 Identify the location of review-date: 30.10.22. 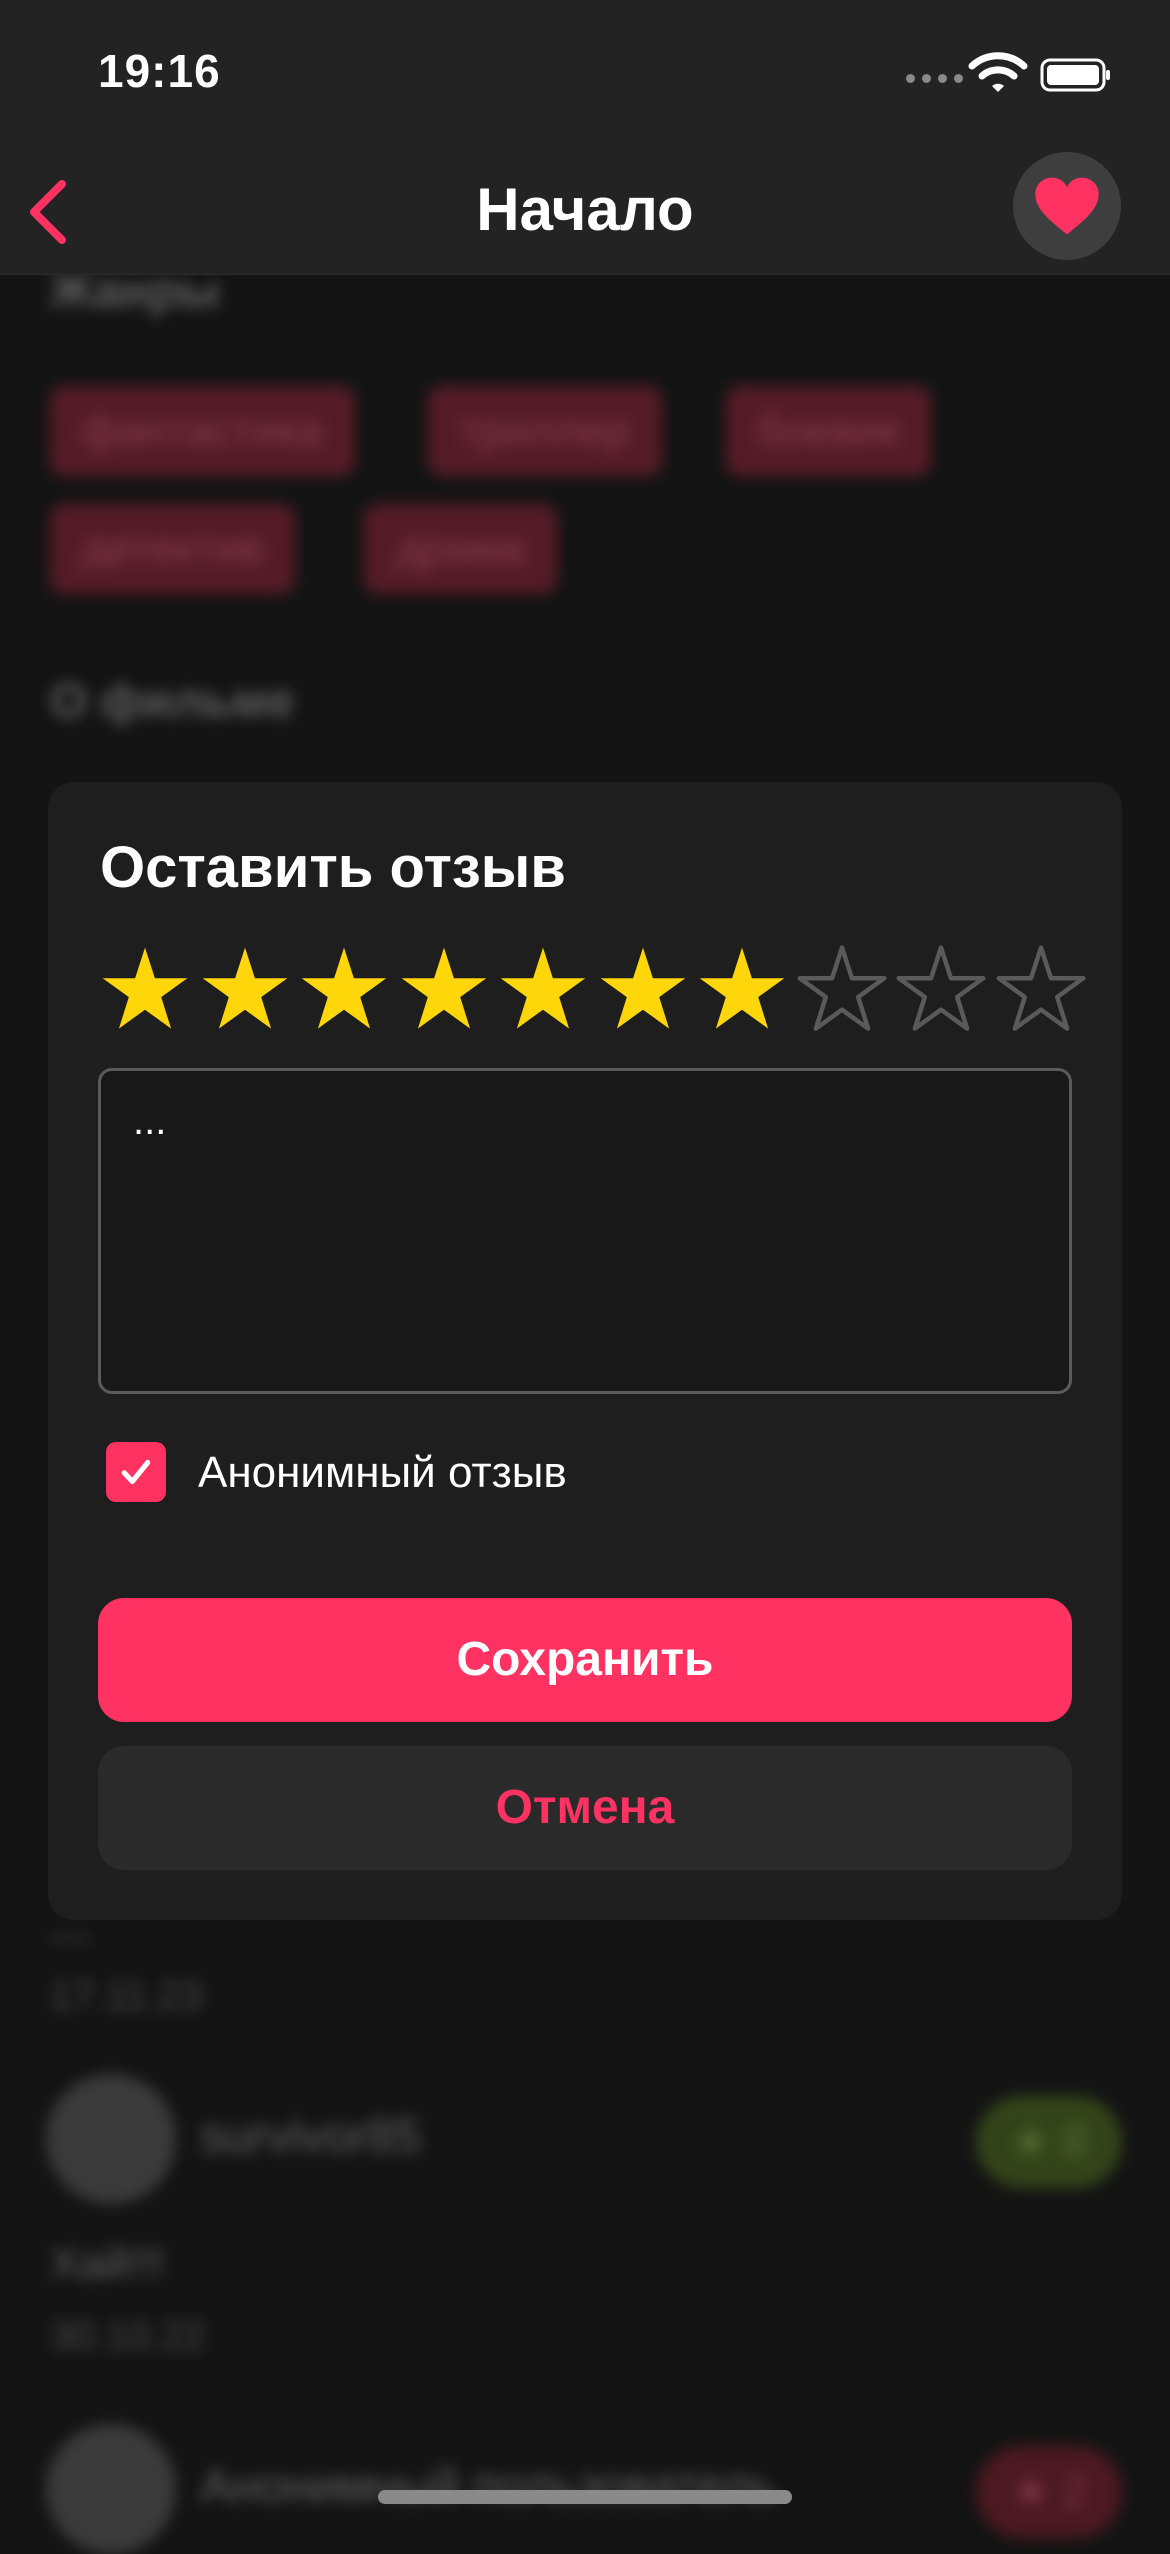
(128, 2336).